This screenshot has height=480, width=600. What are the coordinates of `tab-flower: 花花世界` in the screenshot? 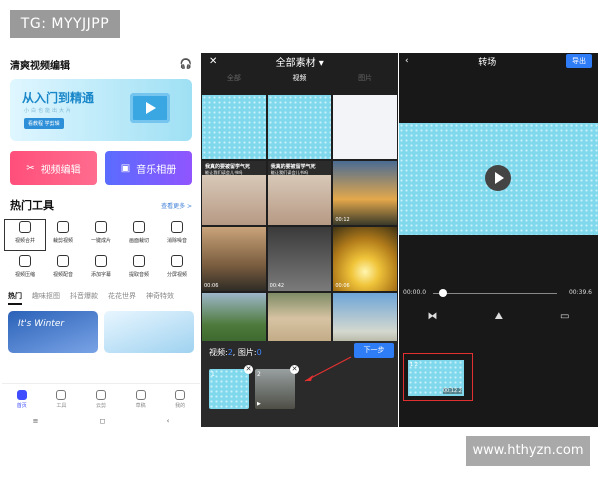 It's located at (122, 298).